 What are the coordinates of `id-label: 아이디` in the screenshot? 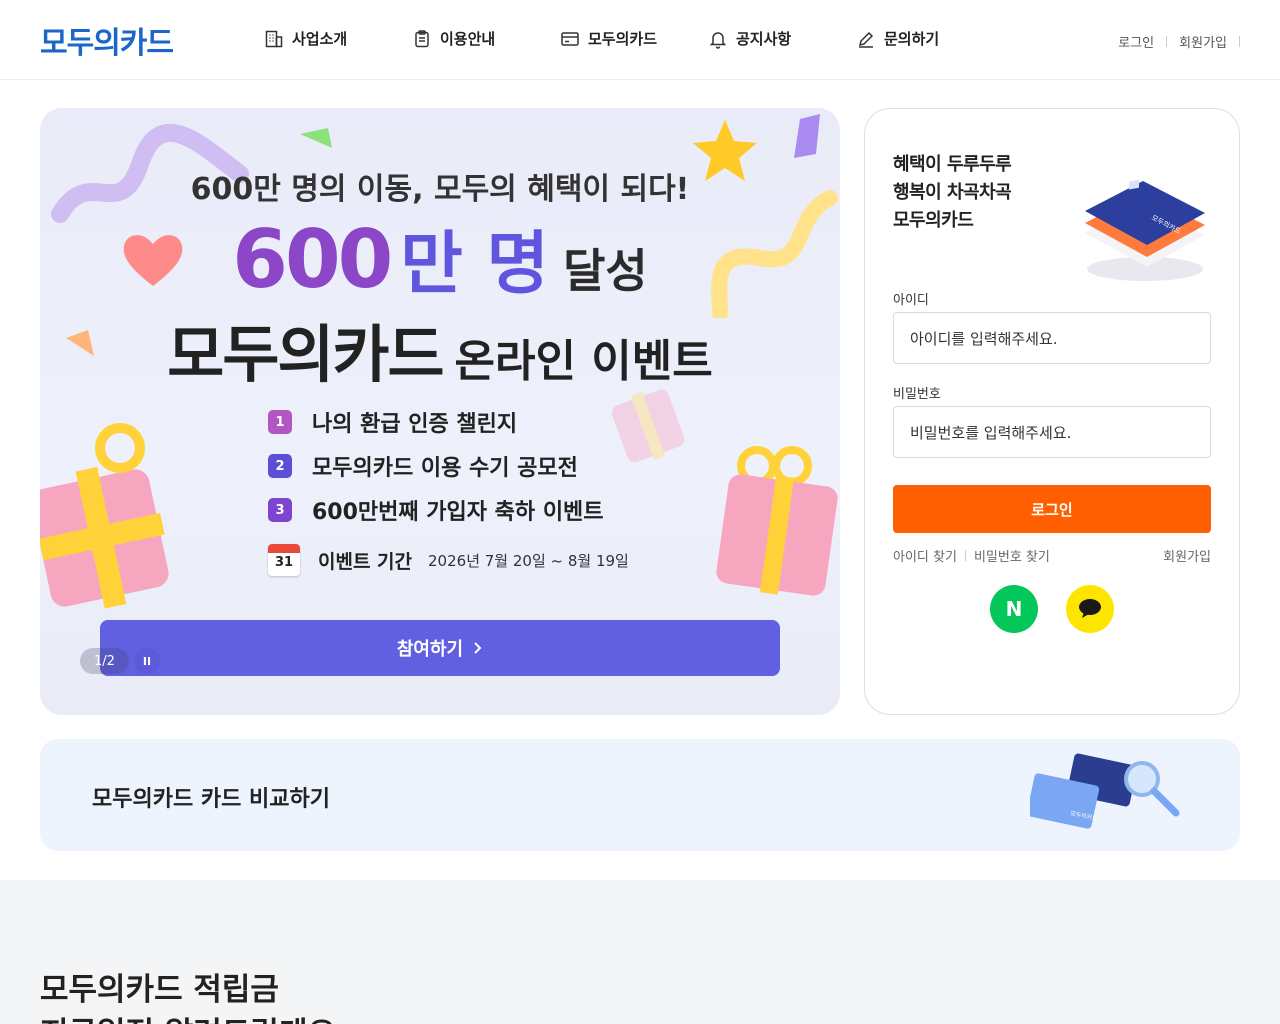 It's located at (911, 300).